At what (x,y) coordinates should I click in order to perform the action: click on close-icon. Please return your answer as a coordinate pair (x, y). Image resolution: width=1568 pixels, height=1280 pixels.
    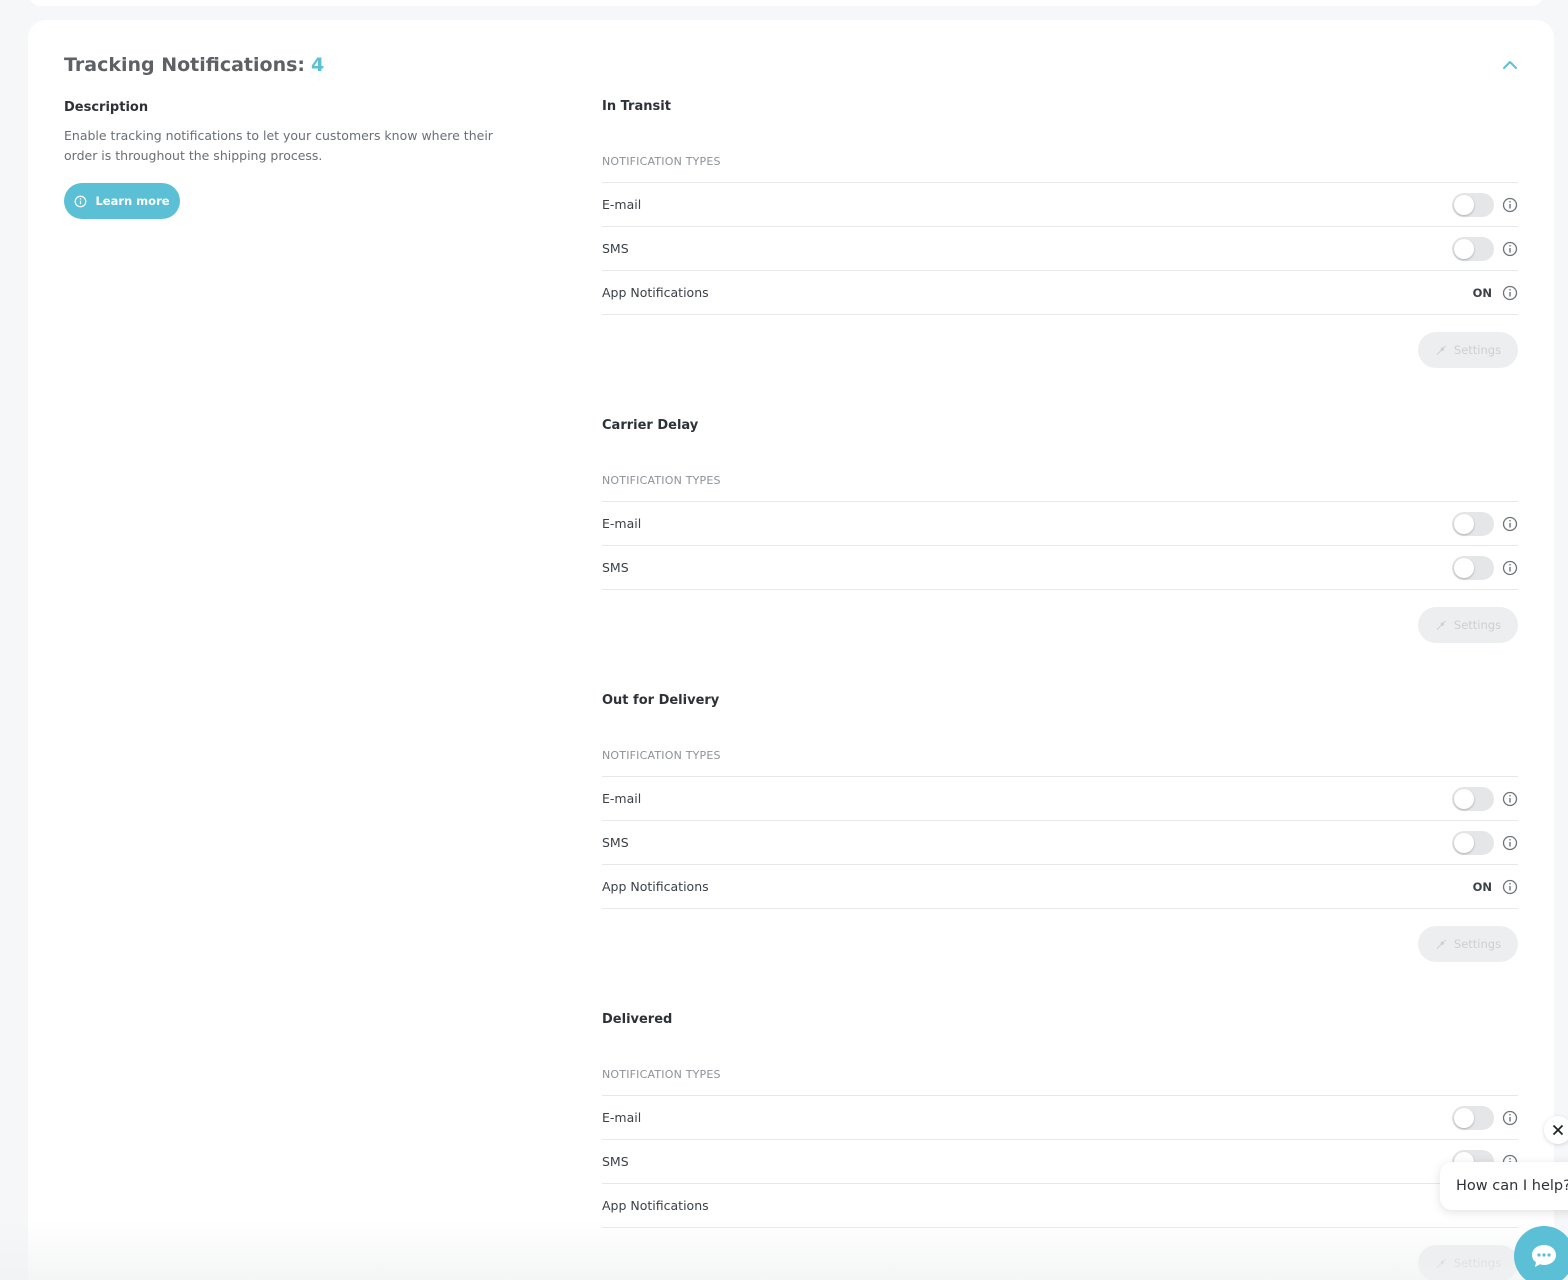
    Looking at the image, I should click on (1558, 1130).